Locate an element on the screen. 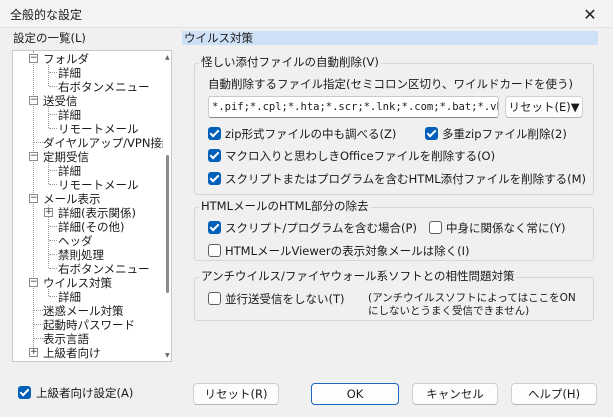 Image resolution: width=613 pixels, height=417 pixels. title-bar: 全般的な設定 ✕ is located at coordinates (306, 14).